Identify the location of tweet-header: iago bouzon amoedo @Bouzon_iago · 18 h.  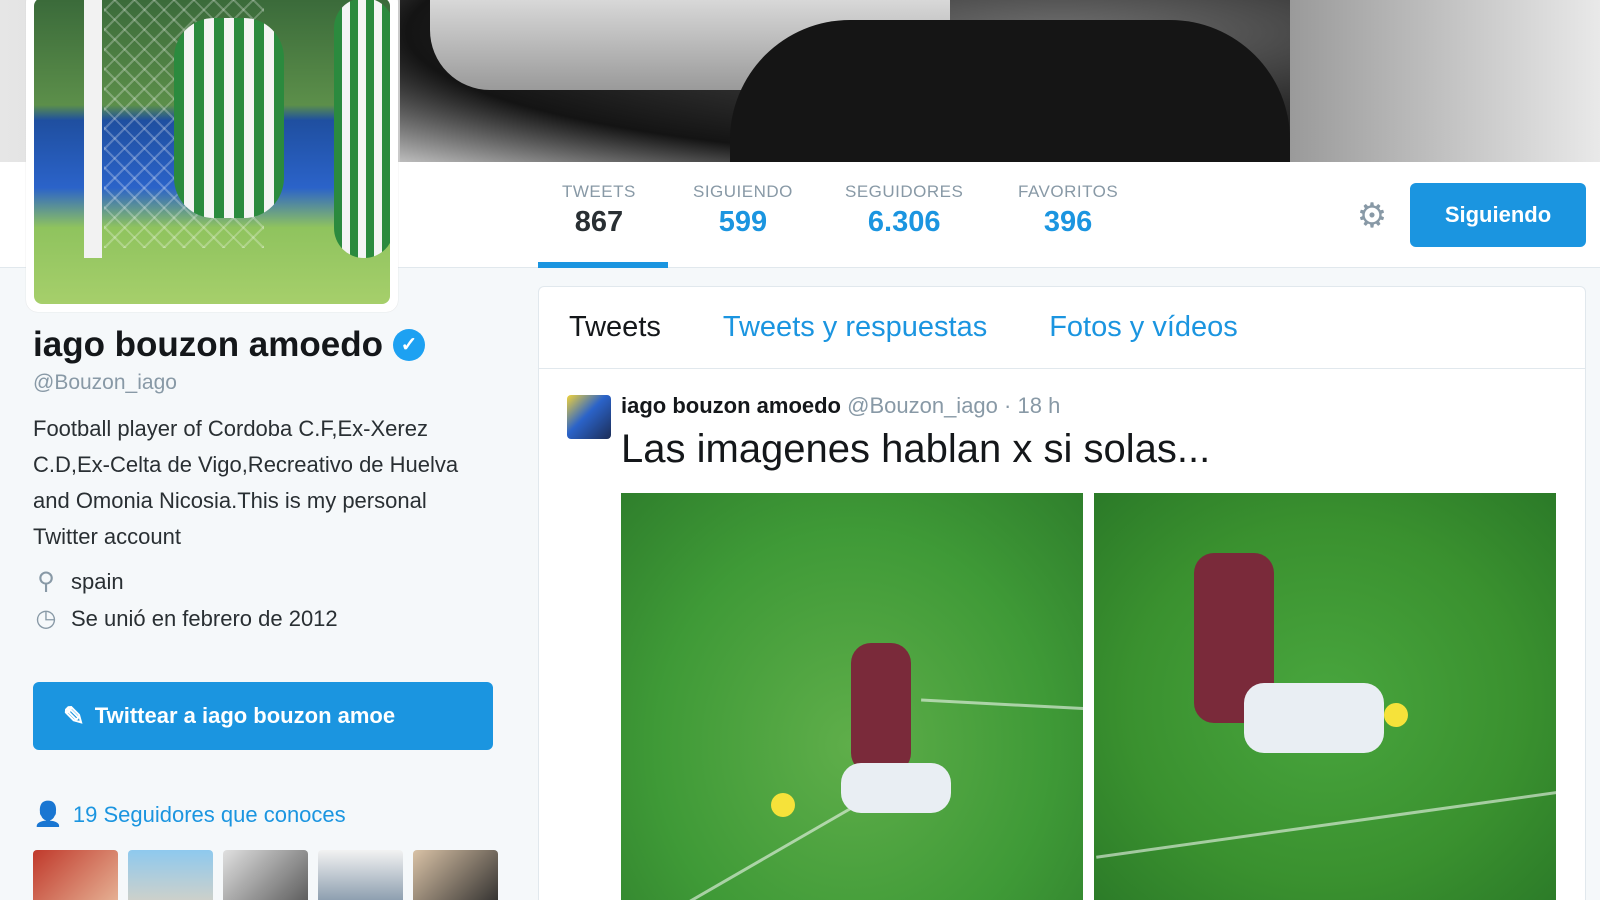
(840, 406).